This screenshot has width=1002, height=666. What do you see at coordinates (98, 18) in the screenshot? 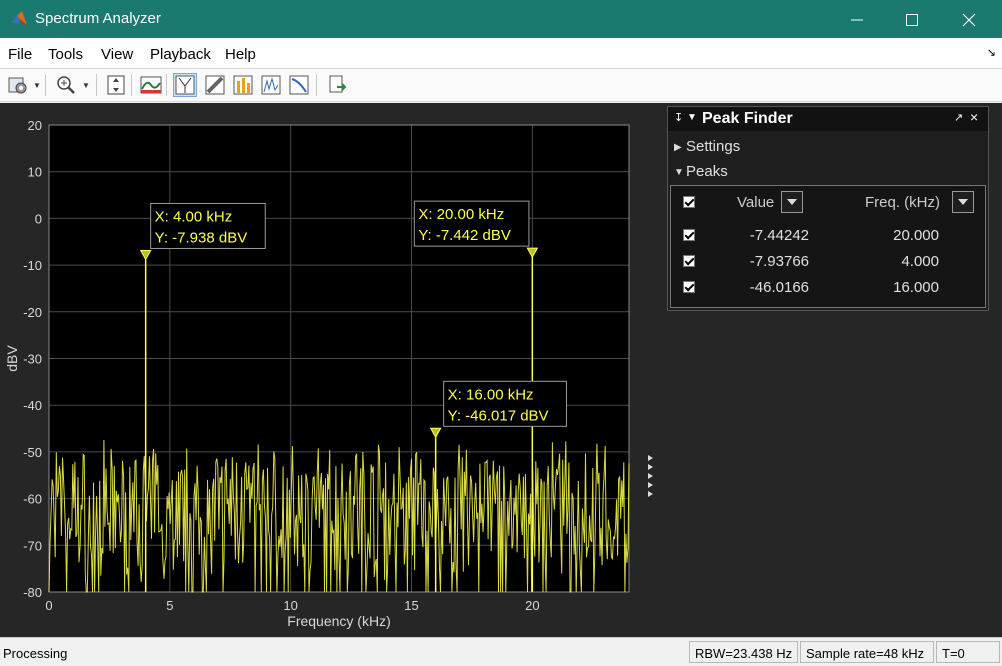
I see `window-title: Spectrum Analyzer` at bounding box center [98, 18].